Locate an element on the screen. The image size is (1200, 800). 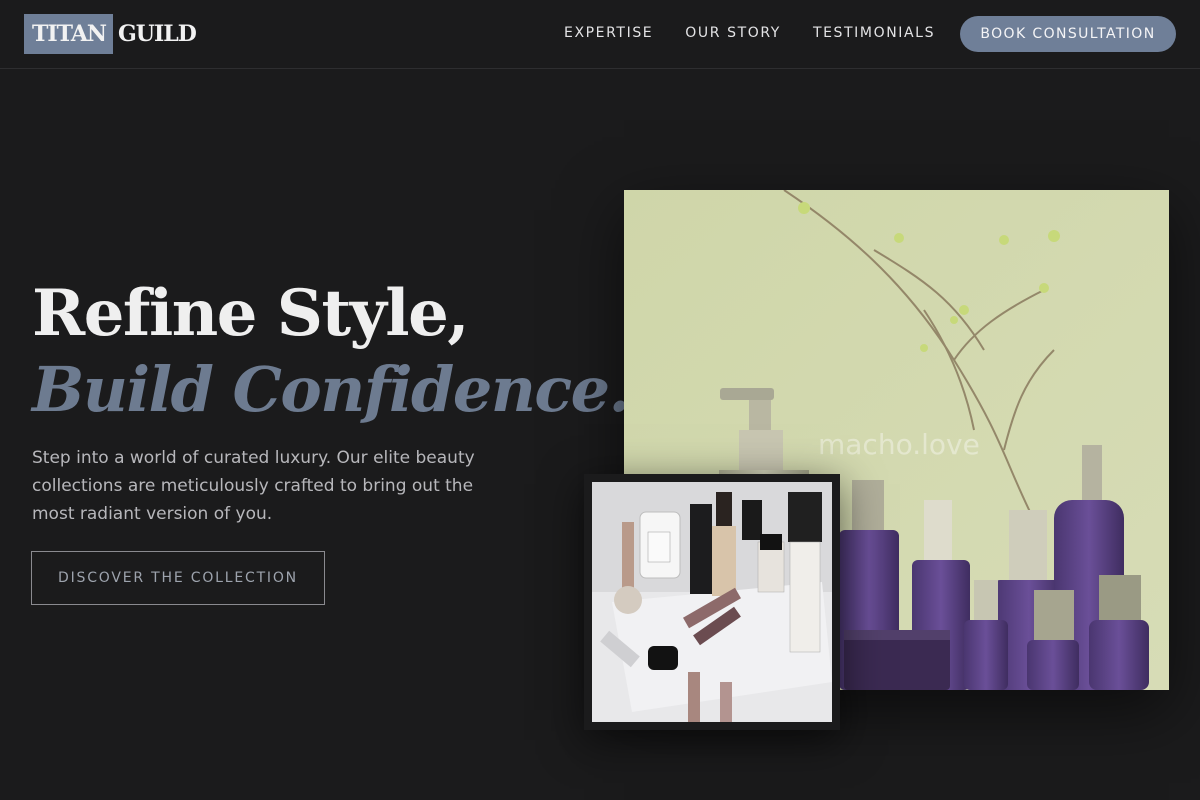
main-nav: EXPERTISE OUR STORY TESTIMONIALS is located at coordinates (765, 33).